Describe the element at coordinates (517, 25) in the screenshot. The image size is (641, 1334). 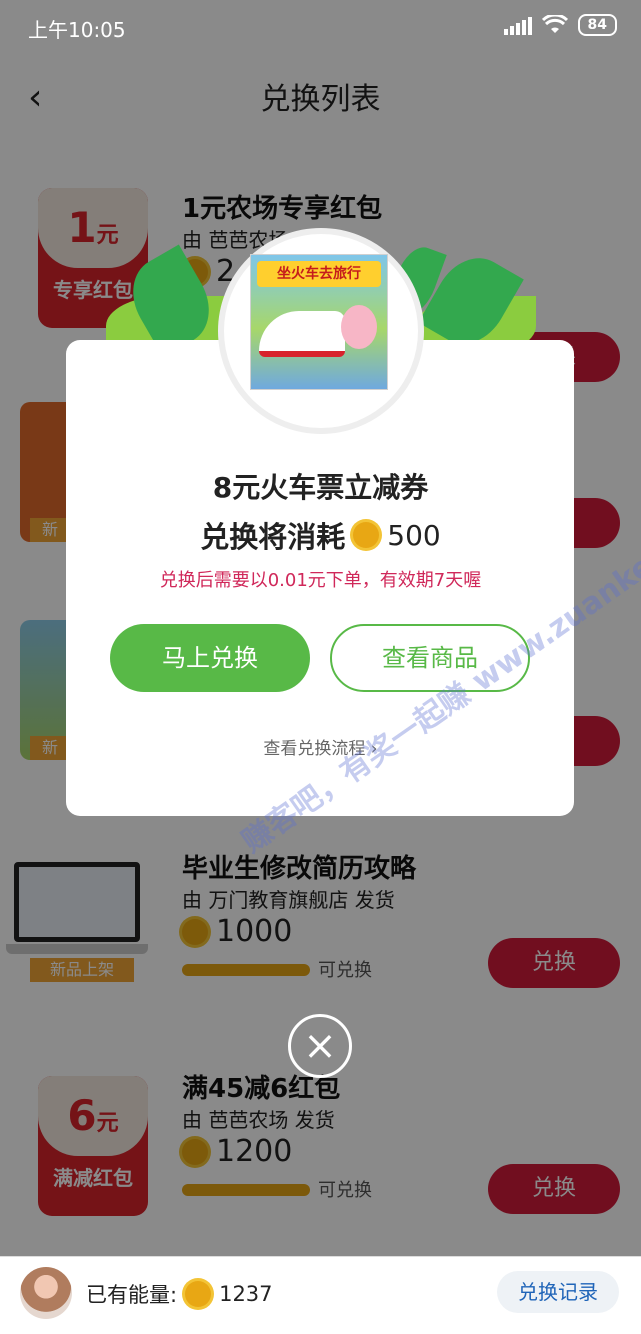
I see `signal-icon` at that location.